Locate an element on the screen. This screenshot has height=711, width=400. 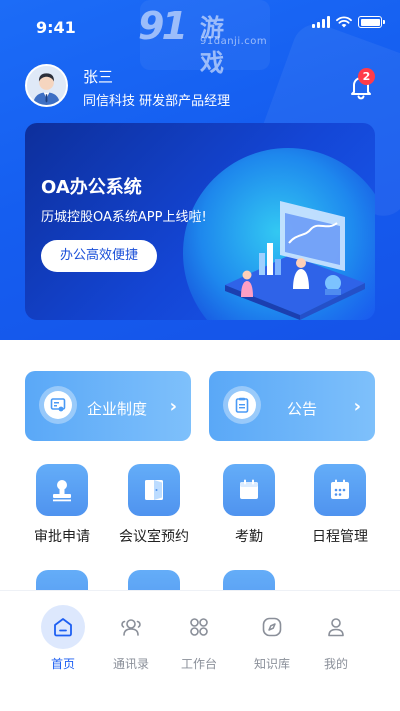
tab-label: 我的 is located at coordinates (335, 664).